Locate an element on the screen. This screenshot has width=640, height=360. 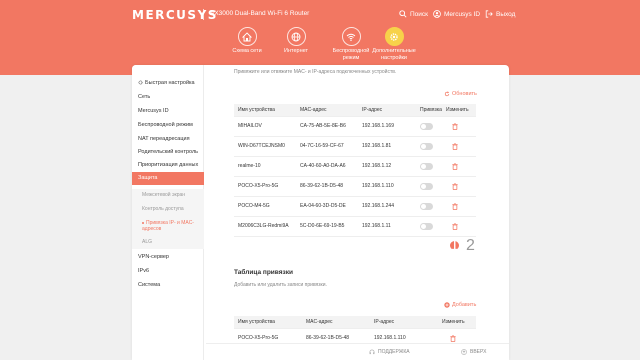
sidebar-item-vpn: VPN-сервер is located at coordinates (153, 257).